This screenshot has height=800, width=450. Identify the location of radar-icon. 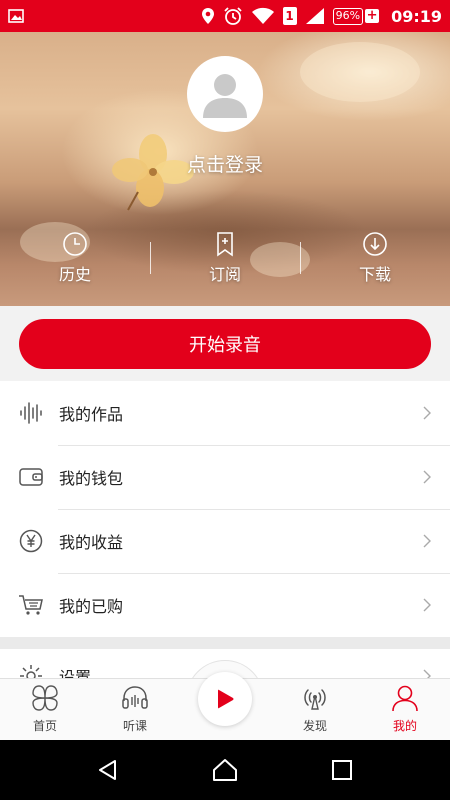
(315, 699).